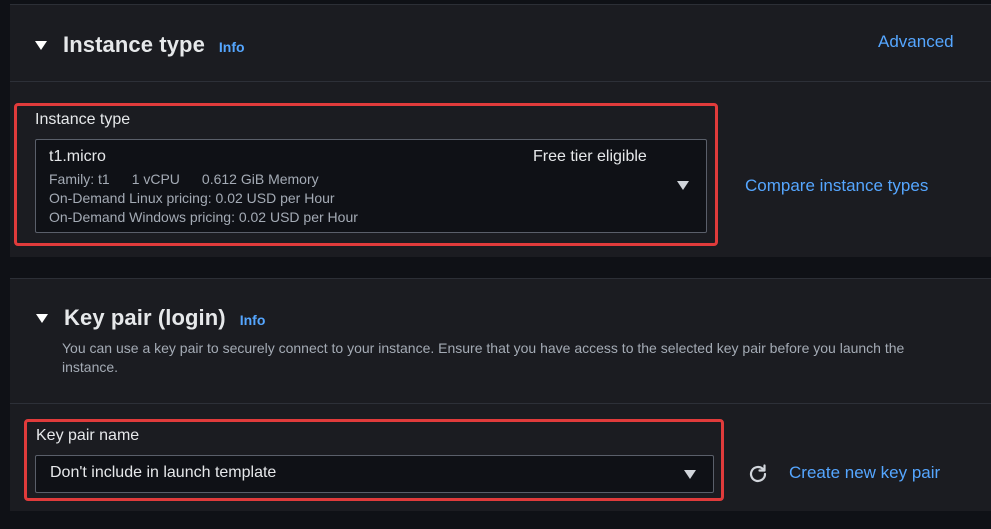 This screenshot has width=991, height=529. What do you see at coordinates (864, 473) in the screenshot?
I see `create-key-pair-link: Create new key pair` at bounding box center [864, 473].